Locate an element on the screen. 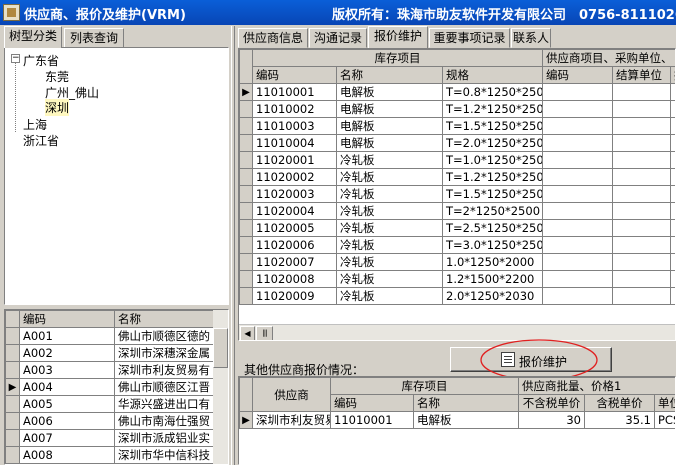 Image resolution: width=676 pixels, height=465 pixels. cell-price-ex-tax: 30 is located at coordinates (551, 420).